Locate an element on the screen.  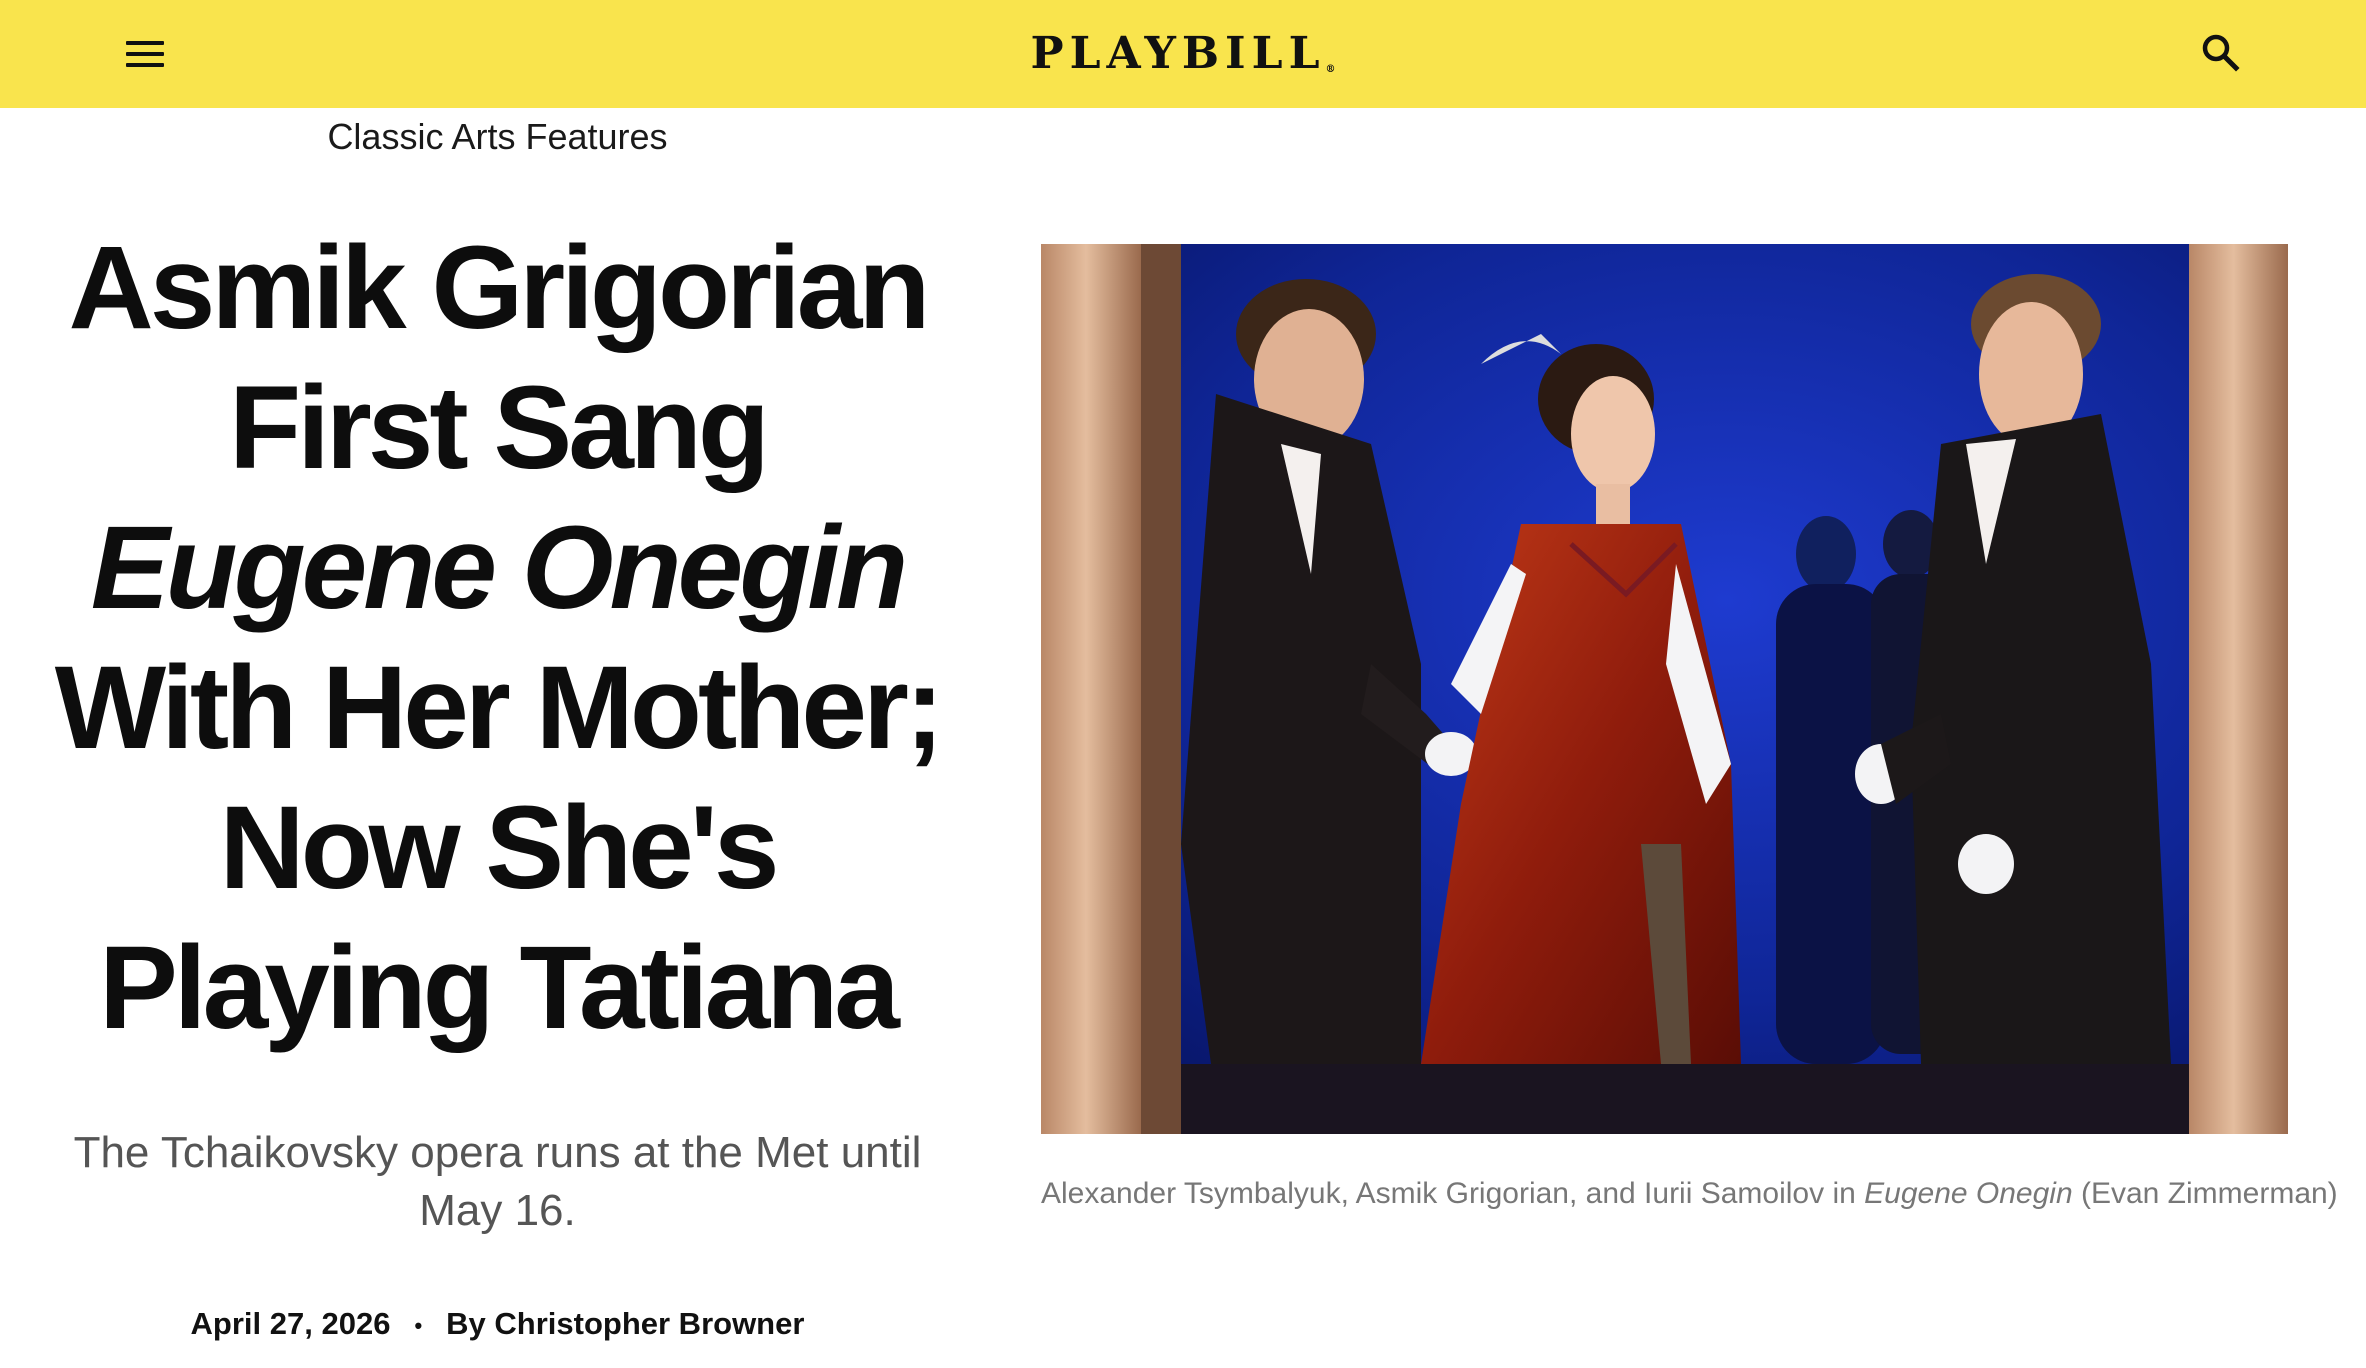
headline-line-6: Playing Tatiana is located at coordinates (499, 988).